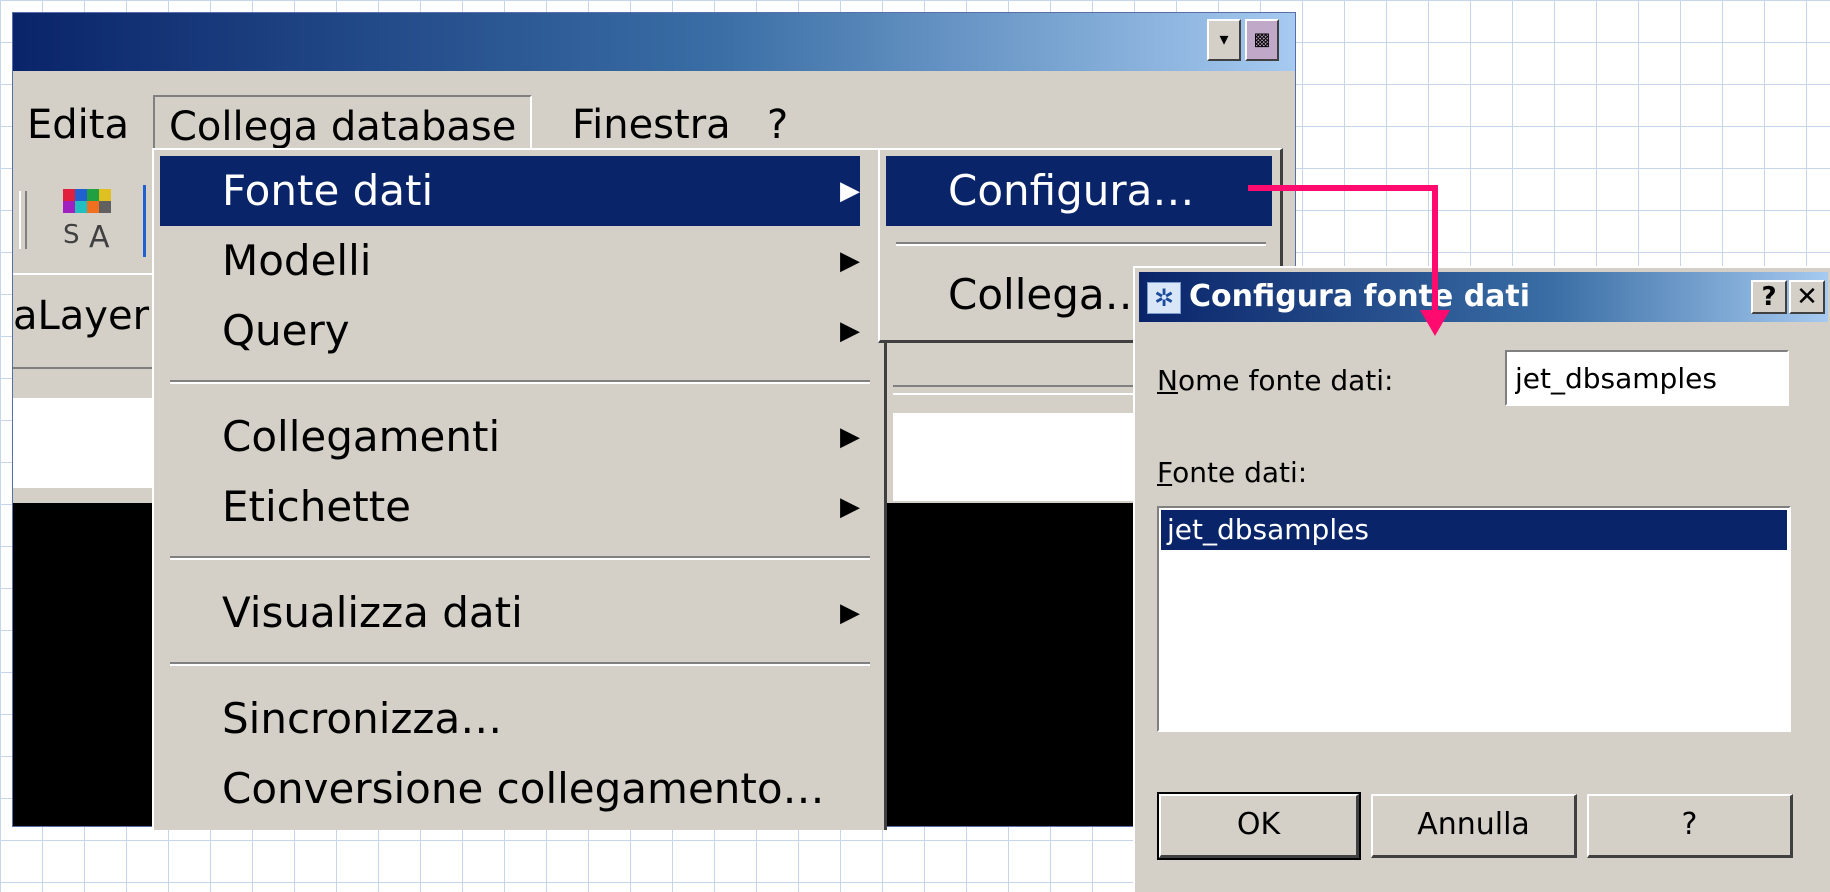 This screenshot has height=892, width=1830. I want to click on menu-item-modelli: Modelli ▶, so click(510, 261).